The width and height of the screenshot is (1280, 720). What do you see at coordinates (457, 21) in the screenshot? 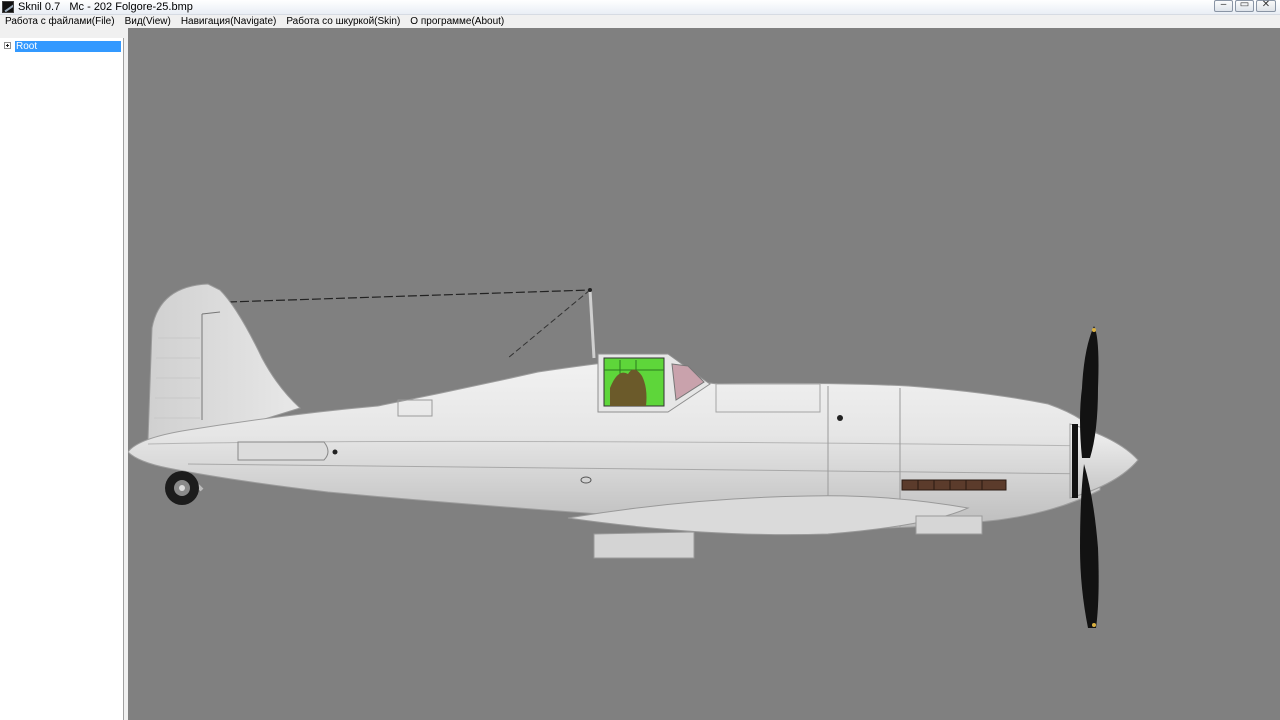
I see `menu-about: О программе(About)` at bounding box center [457, 21].